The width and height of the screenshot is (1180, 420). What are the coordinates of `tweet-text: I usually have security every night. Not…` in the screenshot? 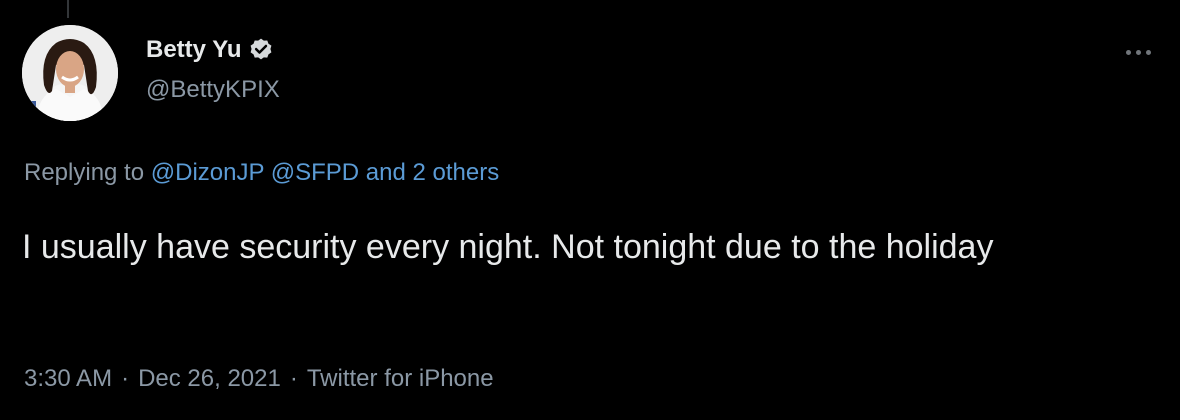 It's located at (508, 247).